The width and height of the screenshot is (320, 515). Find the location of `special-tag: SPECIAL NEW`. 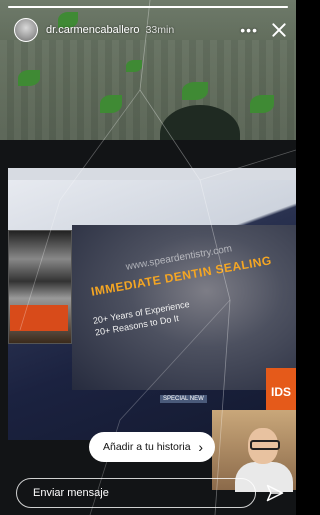

special-tag: SPECIAL NEW is located at coordinates (183, 399).